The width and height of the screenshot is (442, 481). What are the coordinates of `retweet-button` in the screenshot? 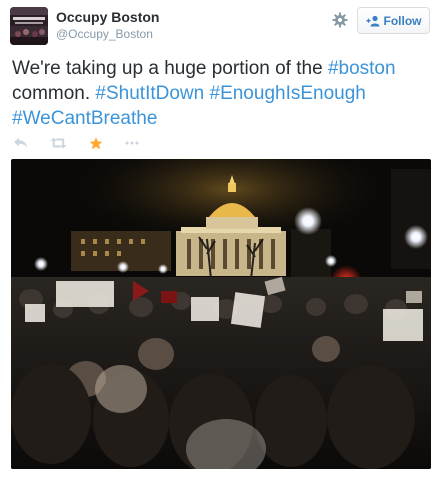 It's located at (58, 143).